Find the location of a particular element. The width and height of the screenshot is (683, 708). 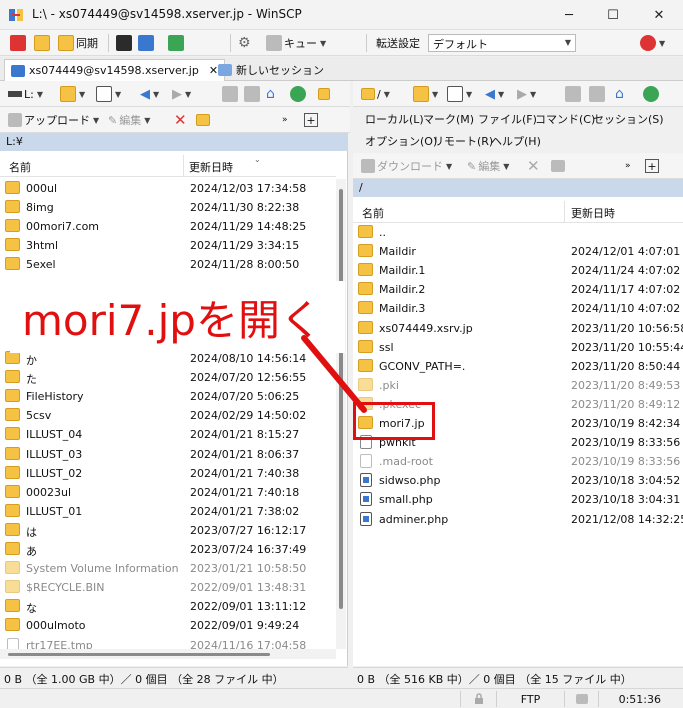

folder-icon is located at coordinates (12, 472).